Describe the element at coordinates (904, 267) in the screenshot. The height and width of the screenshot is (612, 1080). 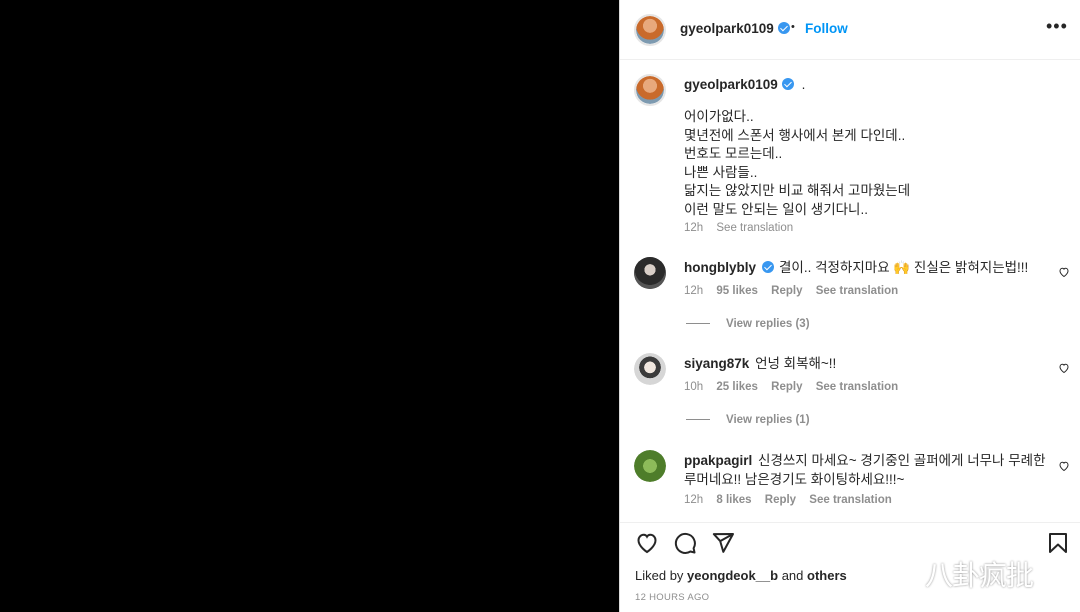
I see `comment-body: 결이.. 걱정하지마요 🙌 진실은 밝혀지는법!!!` at that location.